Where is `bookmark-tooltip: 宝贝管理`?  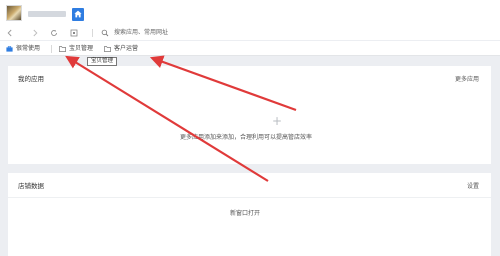
bookmark-tooltip: 宝贝管理 is located at coordinates (102, 61).